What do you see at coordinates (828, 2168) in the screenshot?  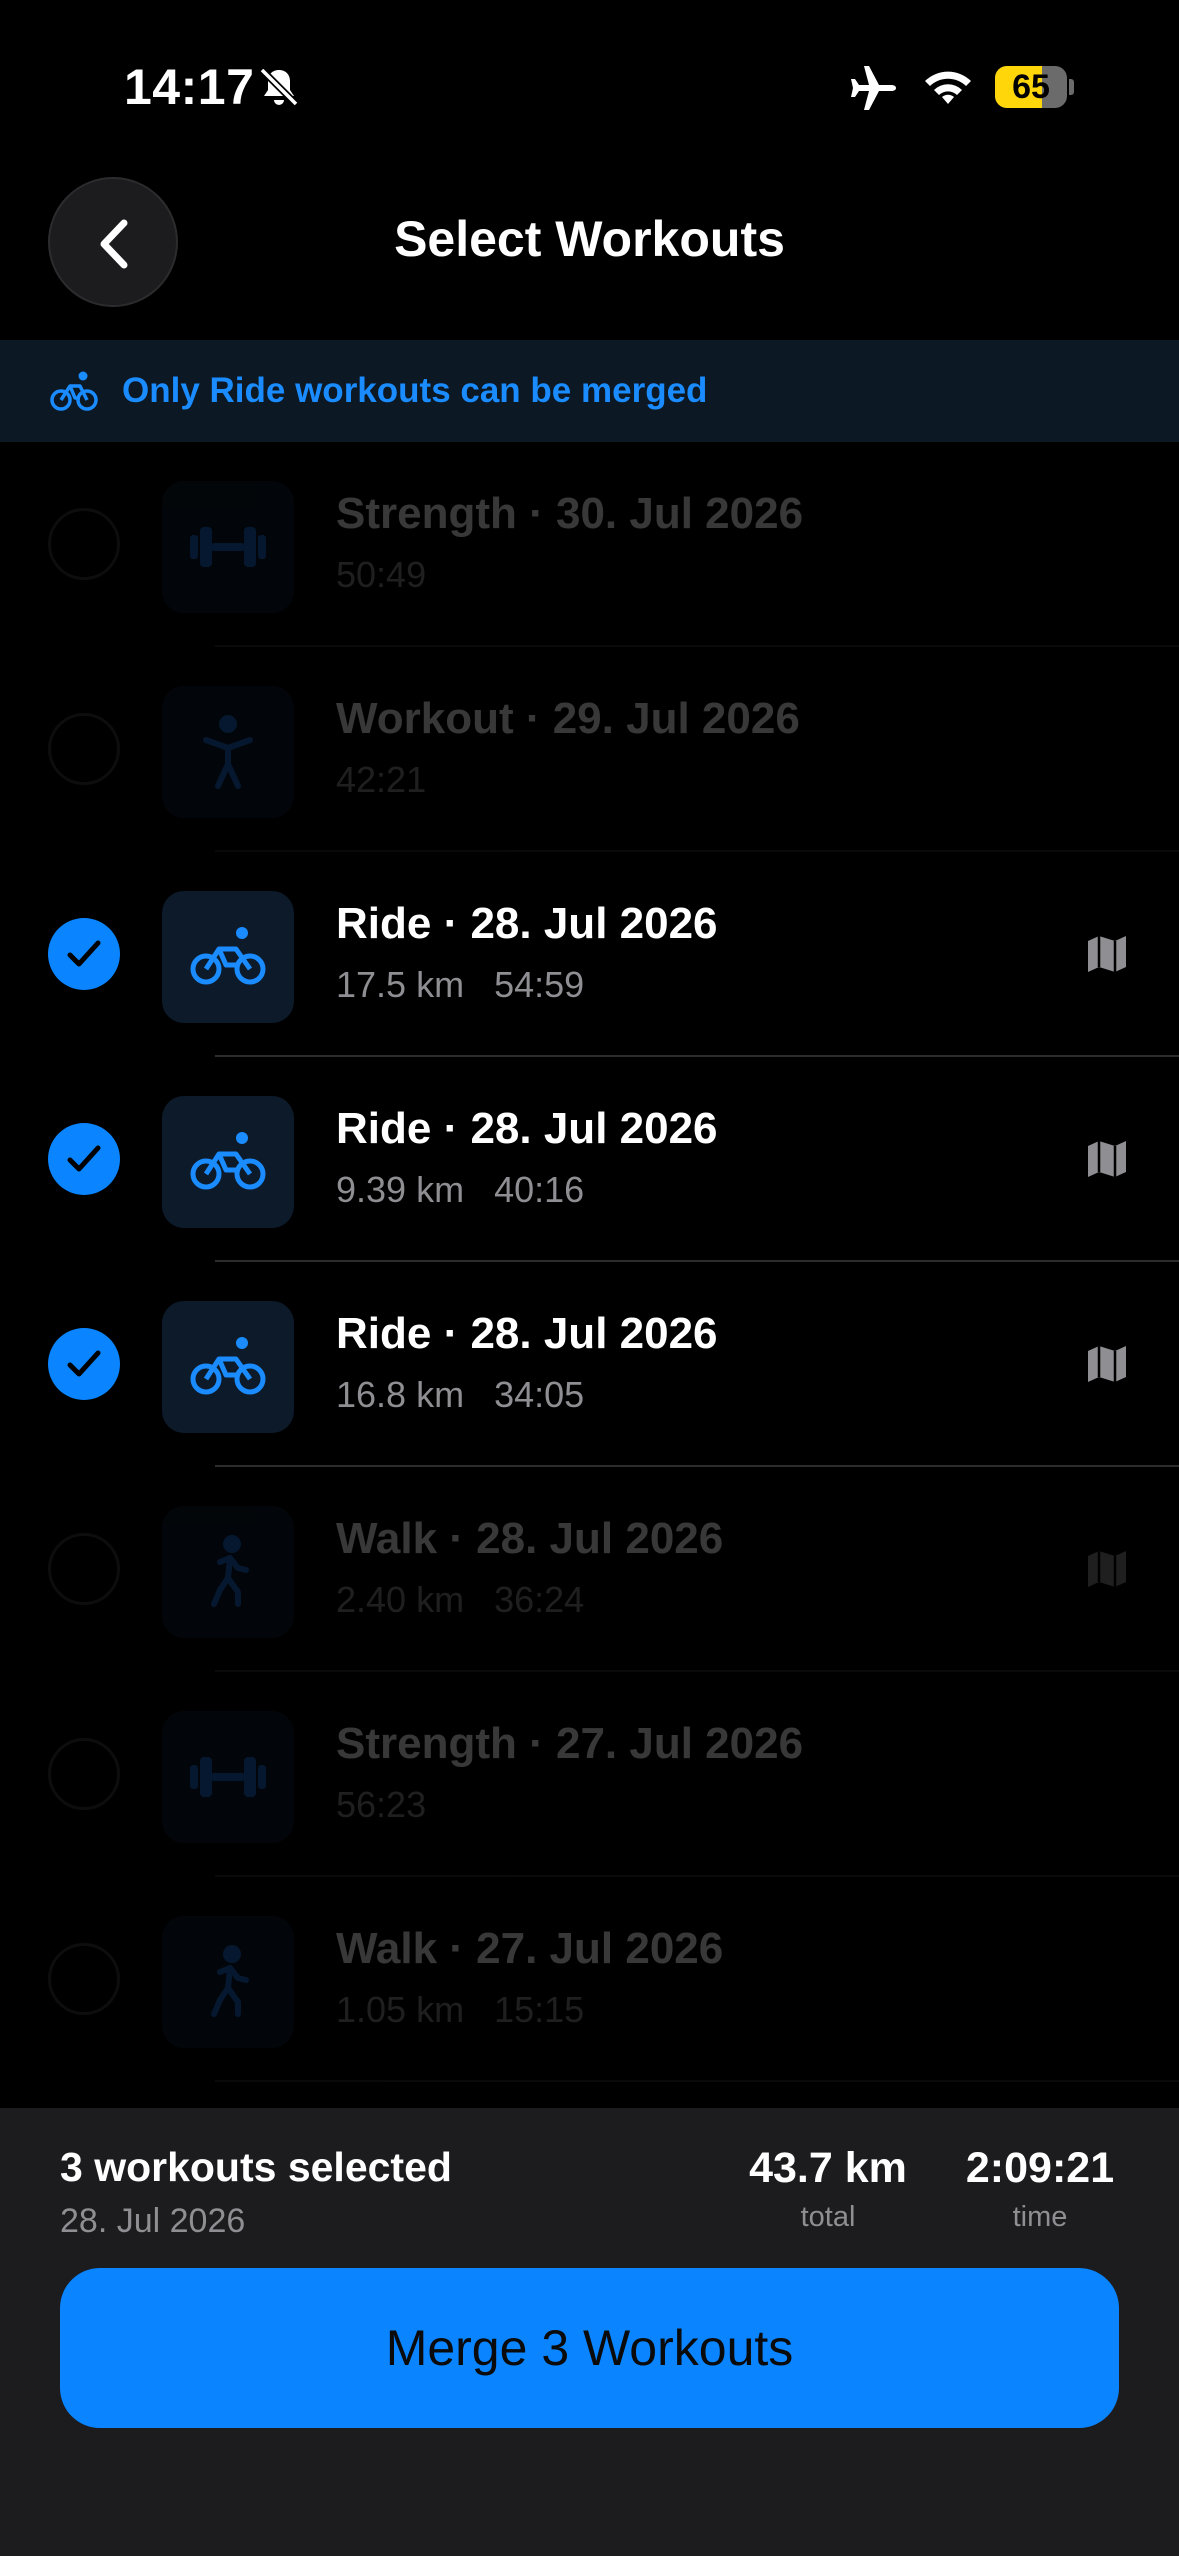 I see `total-distance-value: 43.7 km` at bounding box center [828, 2168].